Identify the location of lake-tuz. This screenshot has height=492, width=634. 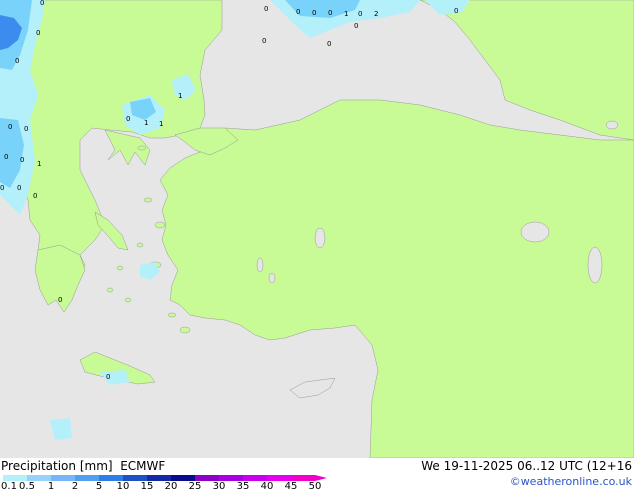
(320, 238).